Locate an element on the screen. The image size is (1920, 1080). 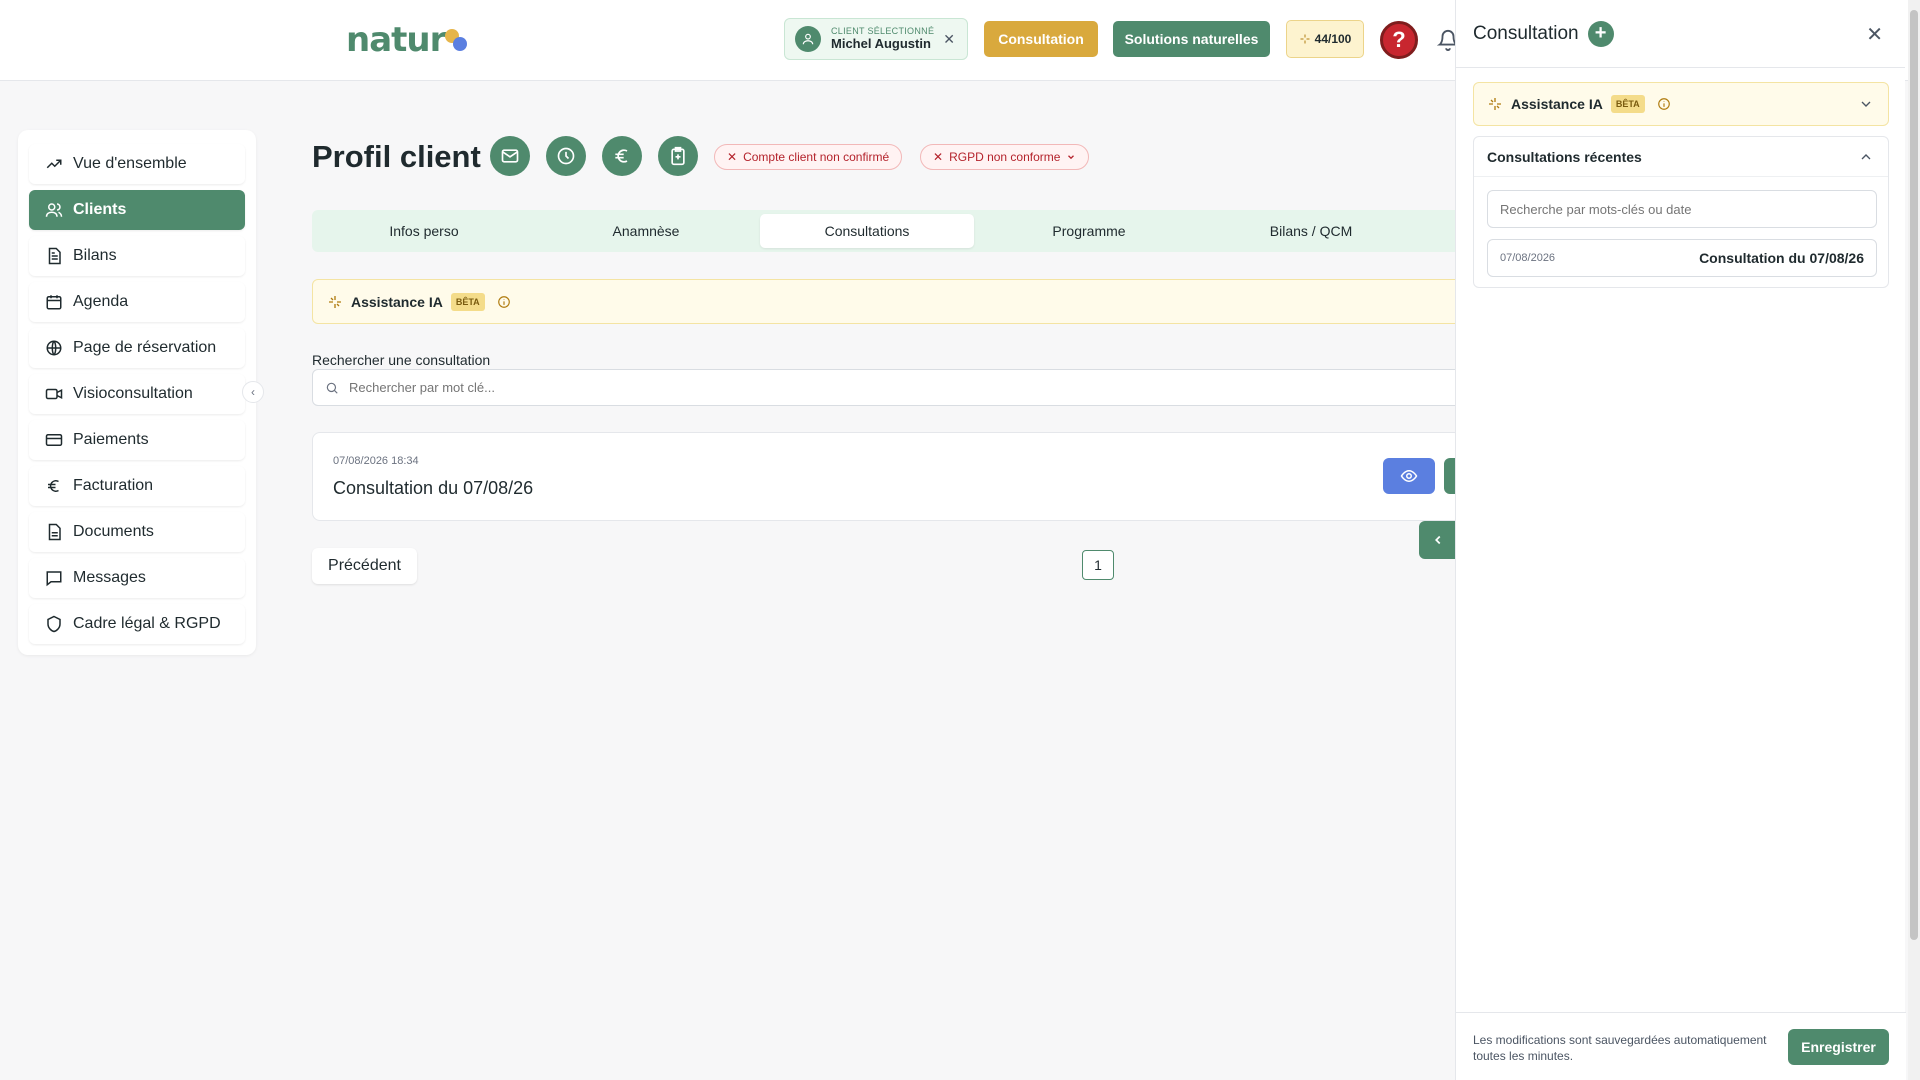
ai-label: Assistance IA is located at coordinates (397, 301).